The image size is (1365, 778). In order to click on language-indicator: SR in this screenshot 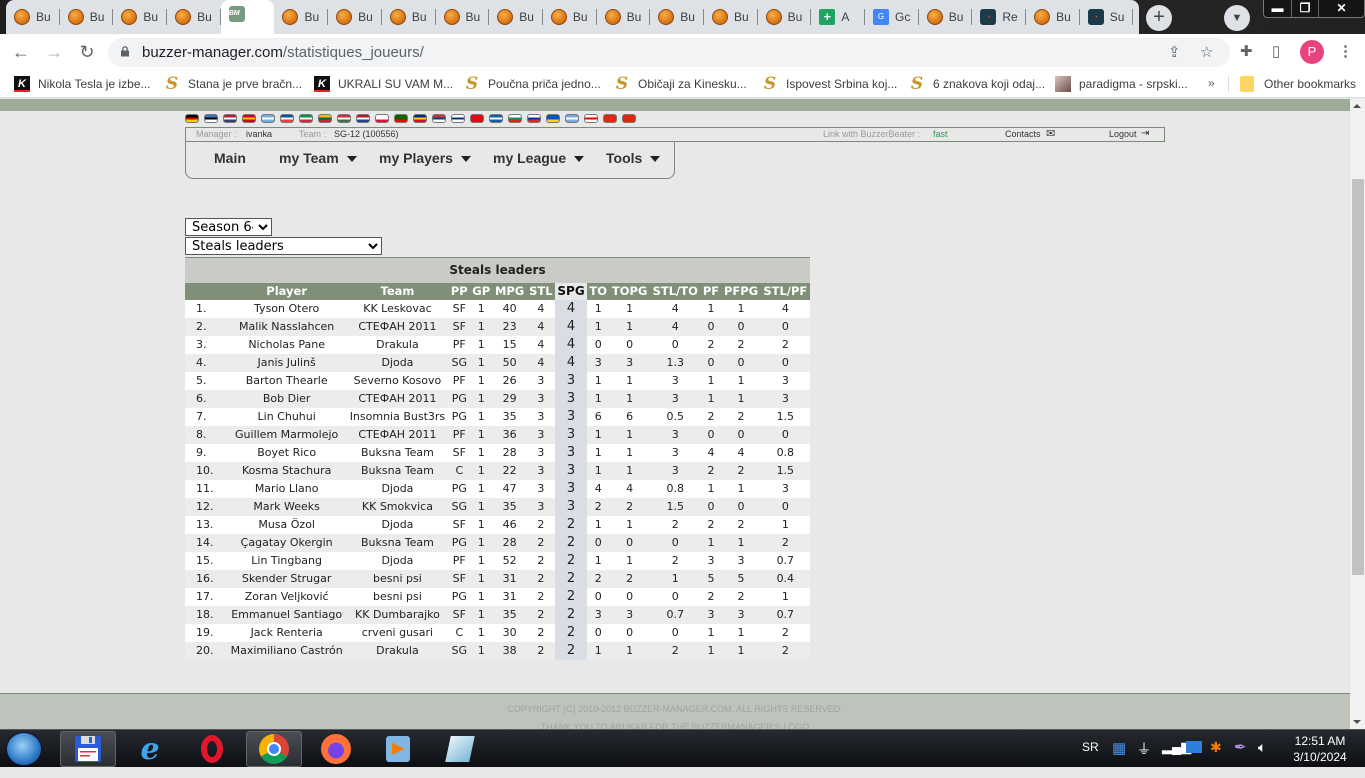, I will do `click(1090, 759)`.